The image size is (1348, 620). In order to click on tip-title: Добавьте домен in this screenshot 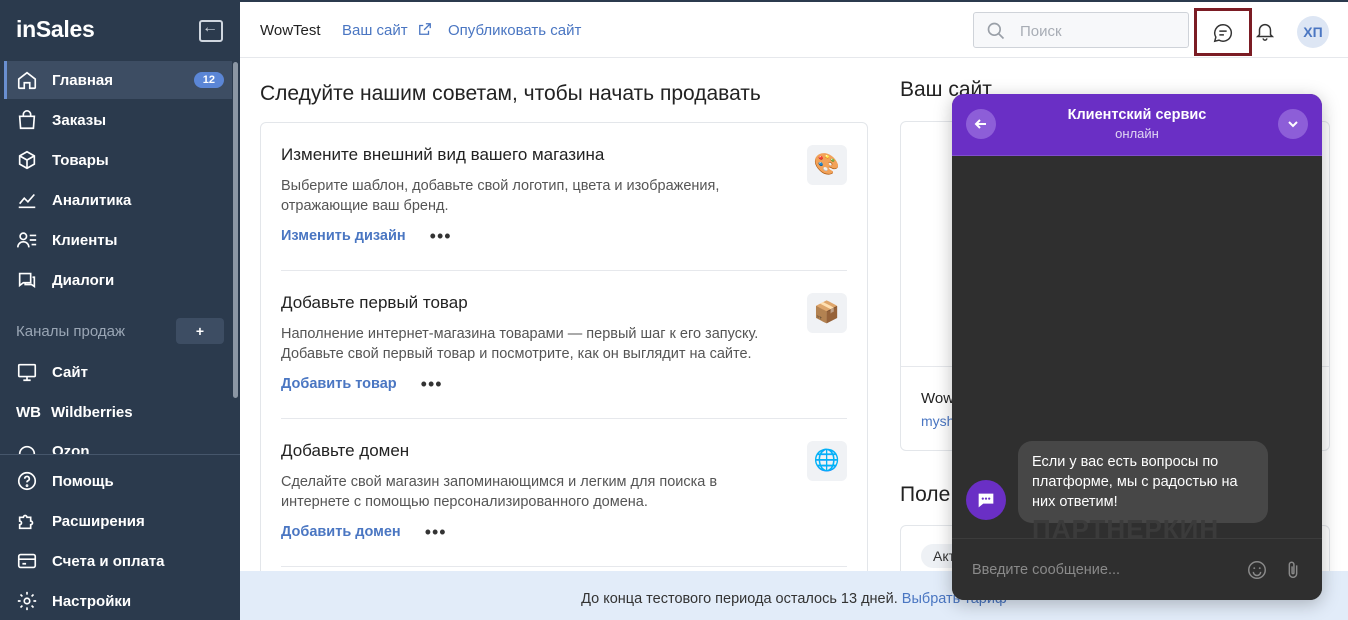, I will do `click(345, 450)`.